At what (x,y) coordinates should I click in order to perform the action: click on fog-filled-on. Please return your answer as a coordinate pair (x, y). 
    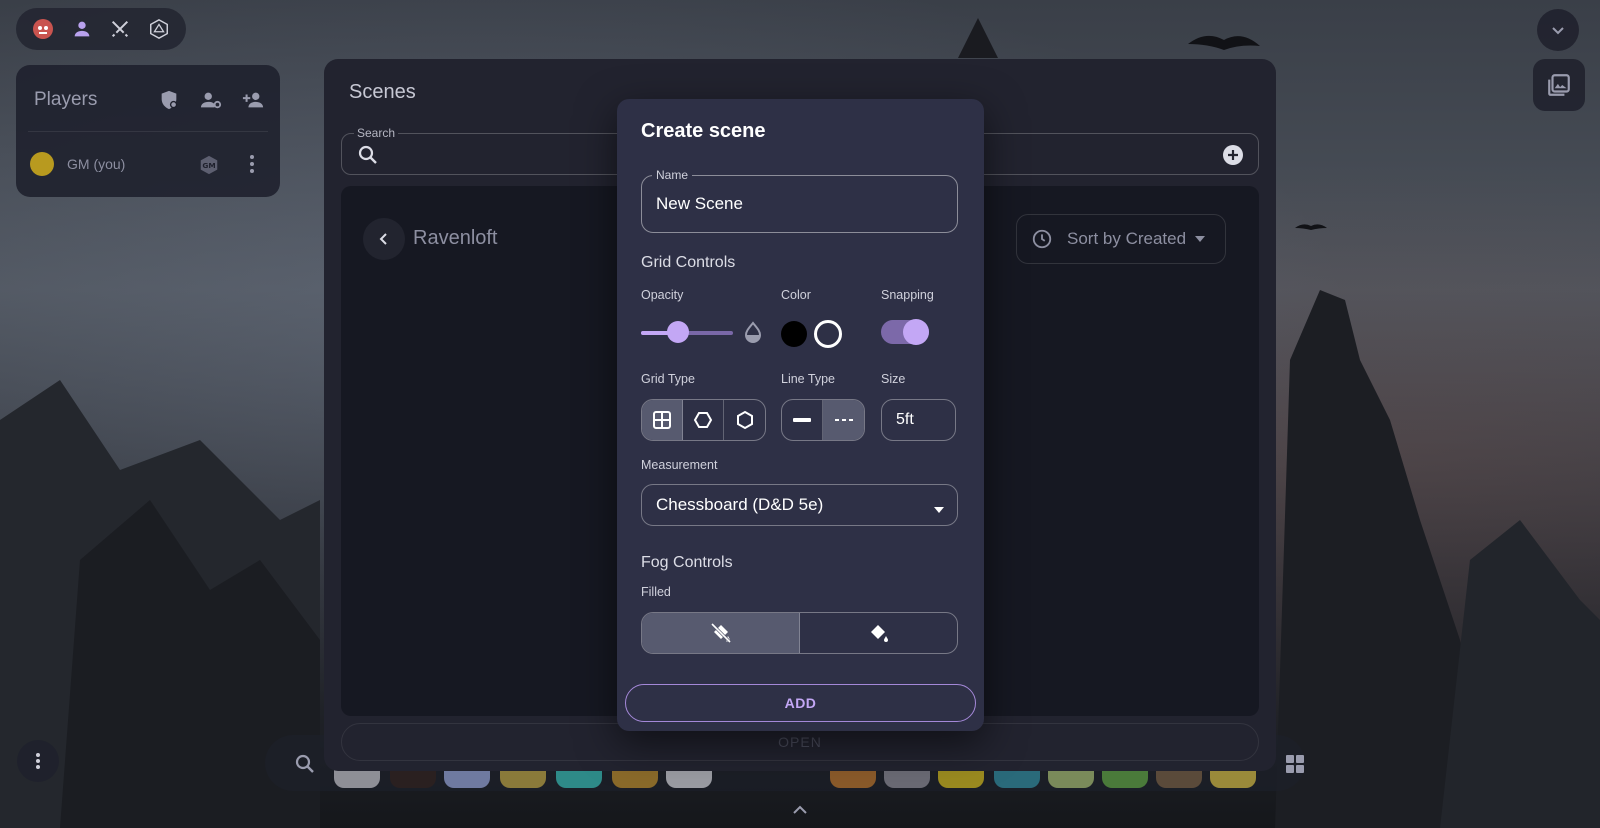
    Looking at the image, I should click on (878, 633).